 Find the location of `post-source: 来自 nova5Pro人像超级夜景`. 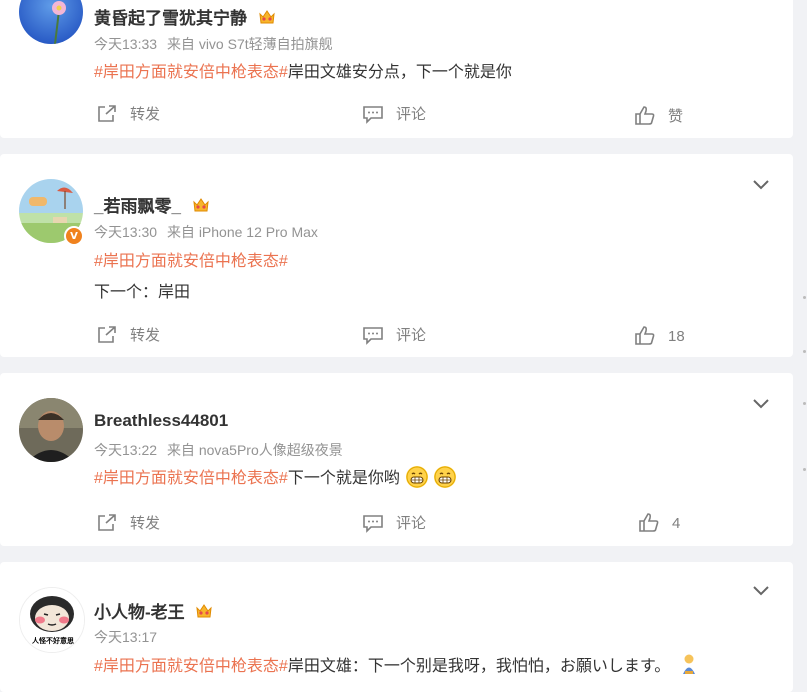

post-source: 来自 nova5Pro人像超级夜景 is located at coordinates (254, 450).